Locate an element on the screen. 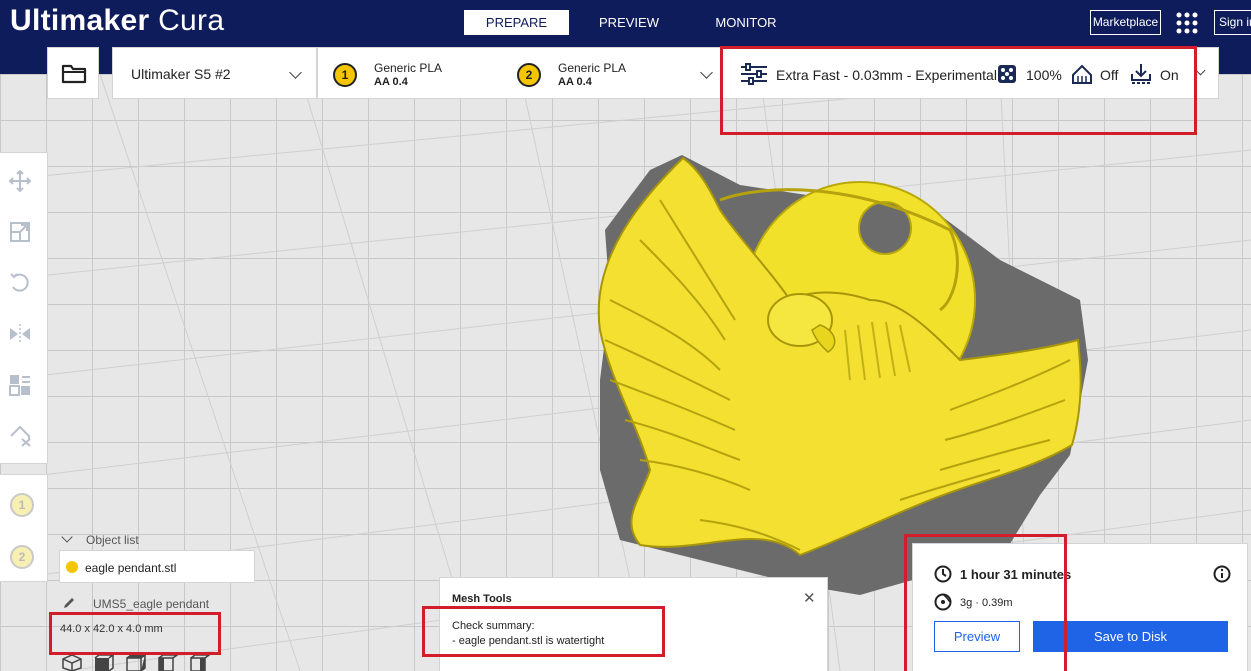 This screenshot has height=671, width=1251. apps-grid-icon is located at coordinates (1187, 23).